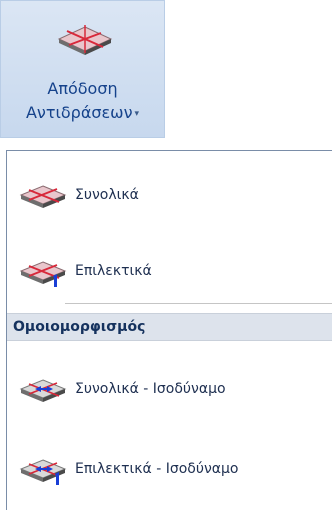  What do you see at coordinates (82, 69) in the screenshot?
I see `reactions-ribbon-button: Απόδοση Αντιδράσεων ▾` at bounding box center [82, 69].